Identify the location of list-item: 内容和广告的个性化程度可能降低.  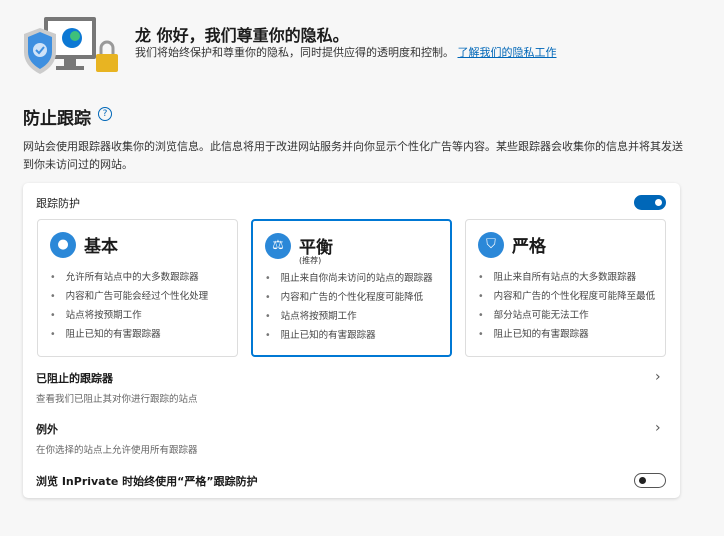
(349, 297).